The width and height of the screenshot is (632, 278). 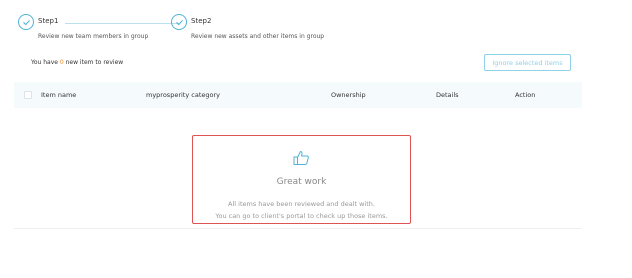 What do you see at coordinates (348, 95) in the screenshot?
I see `column-header-ownership: Ownership` at bounding box center [348, 95].